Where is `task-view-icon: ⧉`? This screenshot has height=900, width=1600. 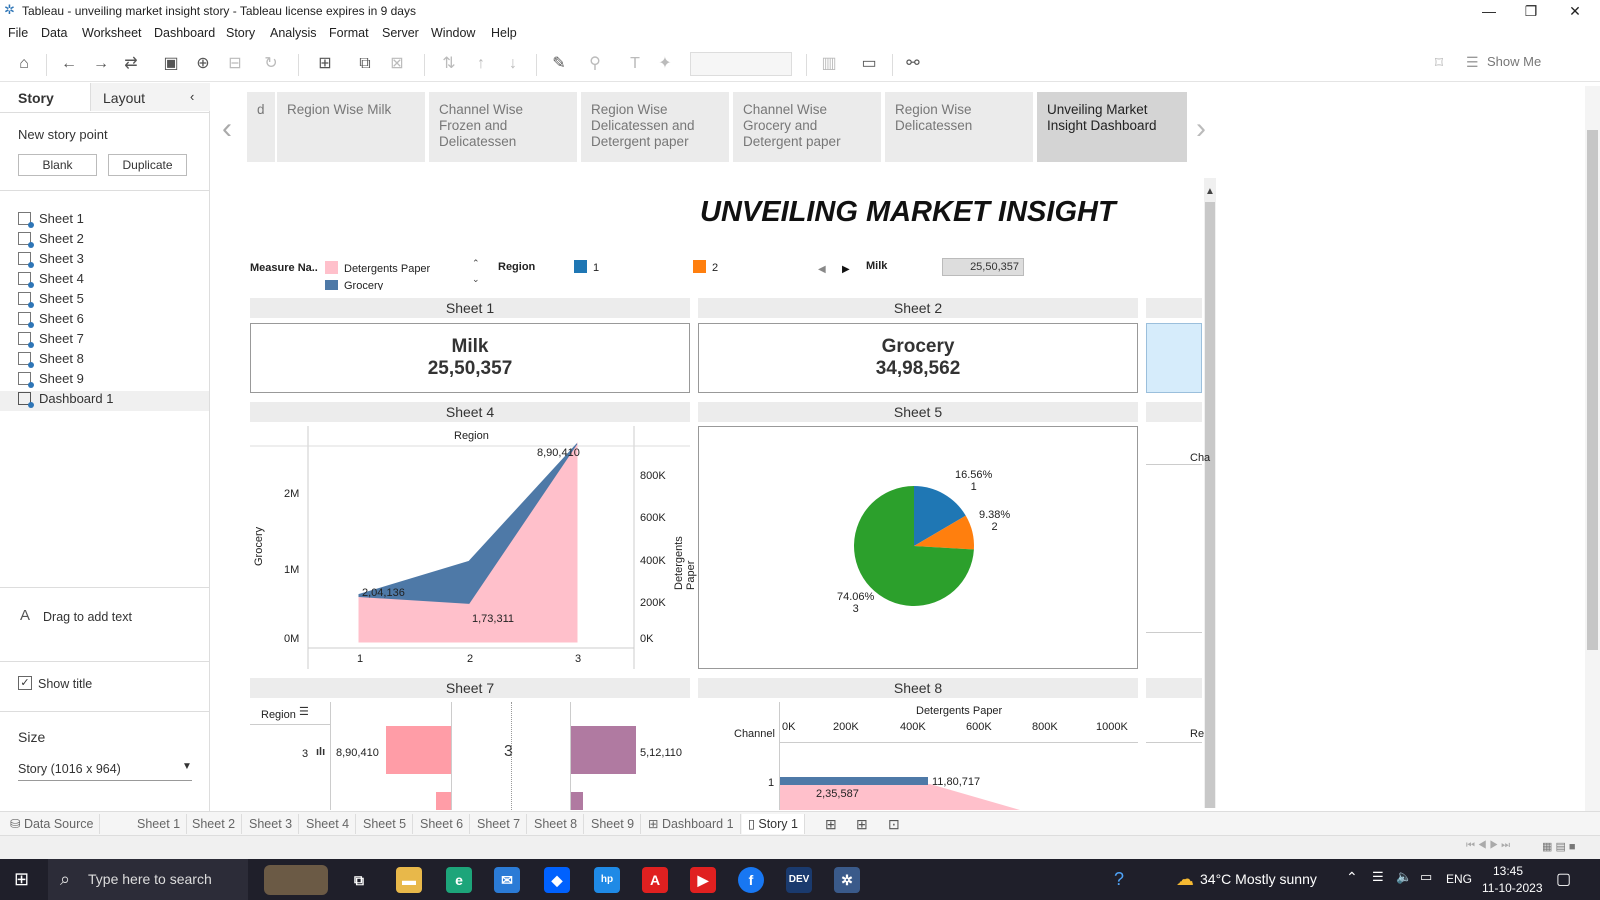
task-view-icon: ⧉ is located at coordinates (359, 880).